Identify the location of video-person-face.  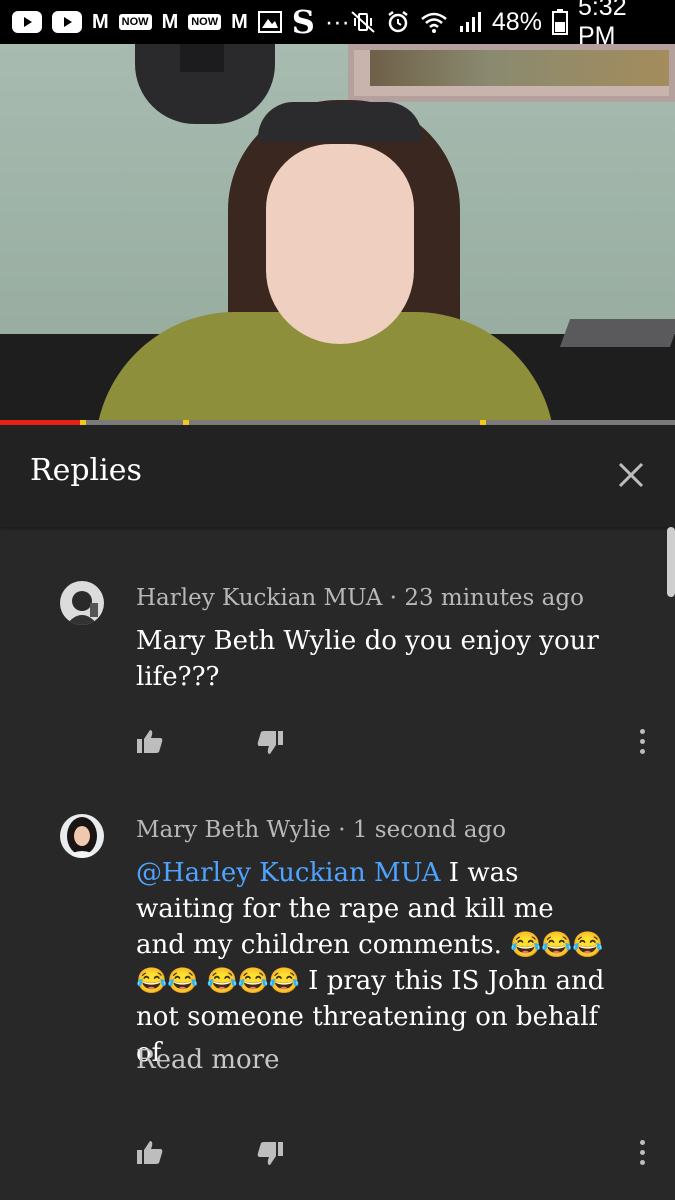
(340, 244).